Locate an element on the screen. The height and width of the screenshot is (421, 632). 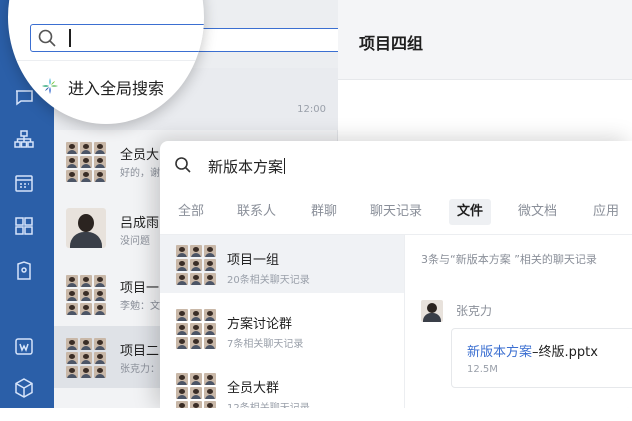
result-name: 方案讨论群 is located at coordinates (260, 324).